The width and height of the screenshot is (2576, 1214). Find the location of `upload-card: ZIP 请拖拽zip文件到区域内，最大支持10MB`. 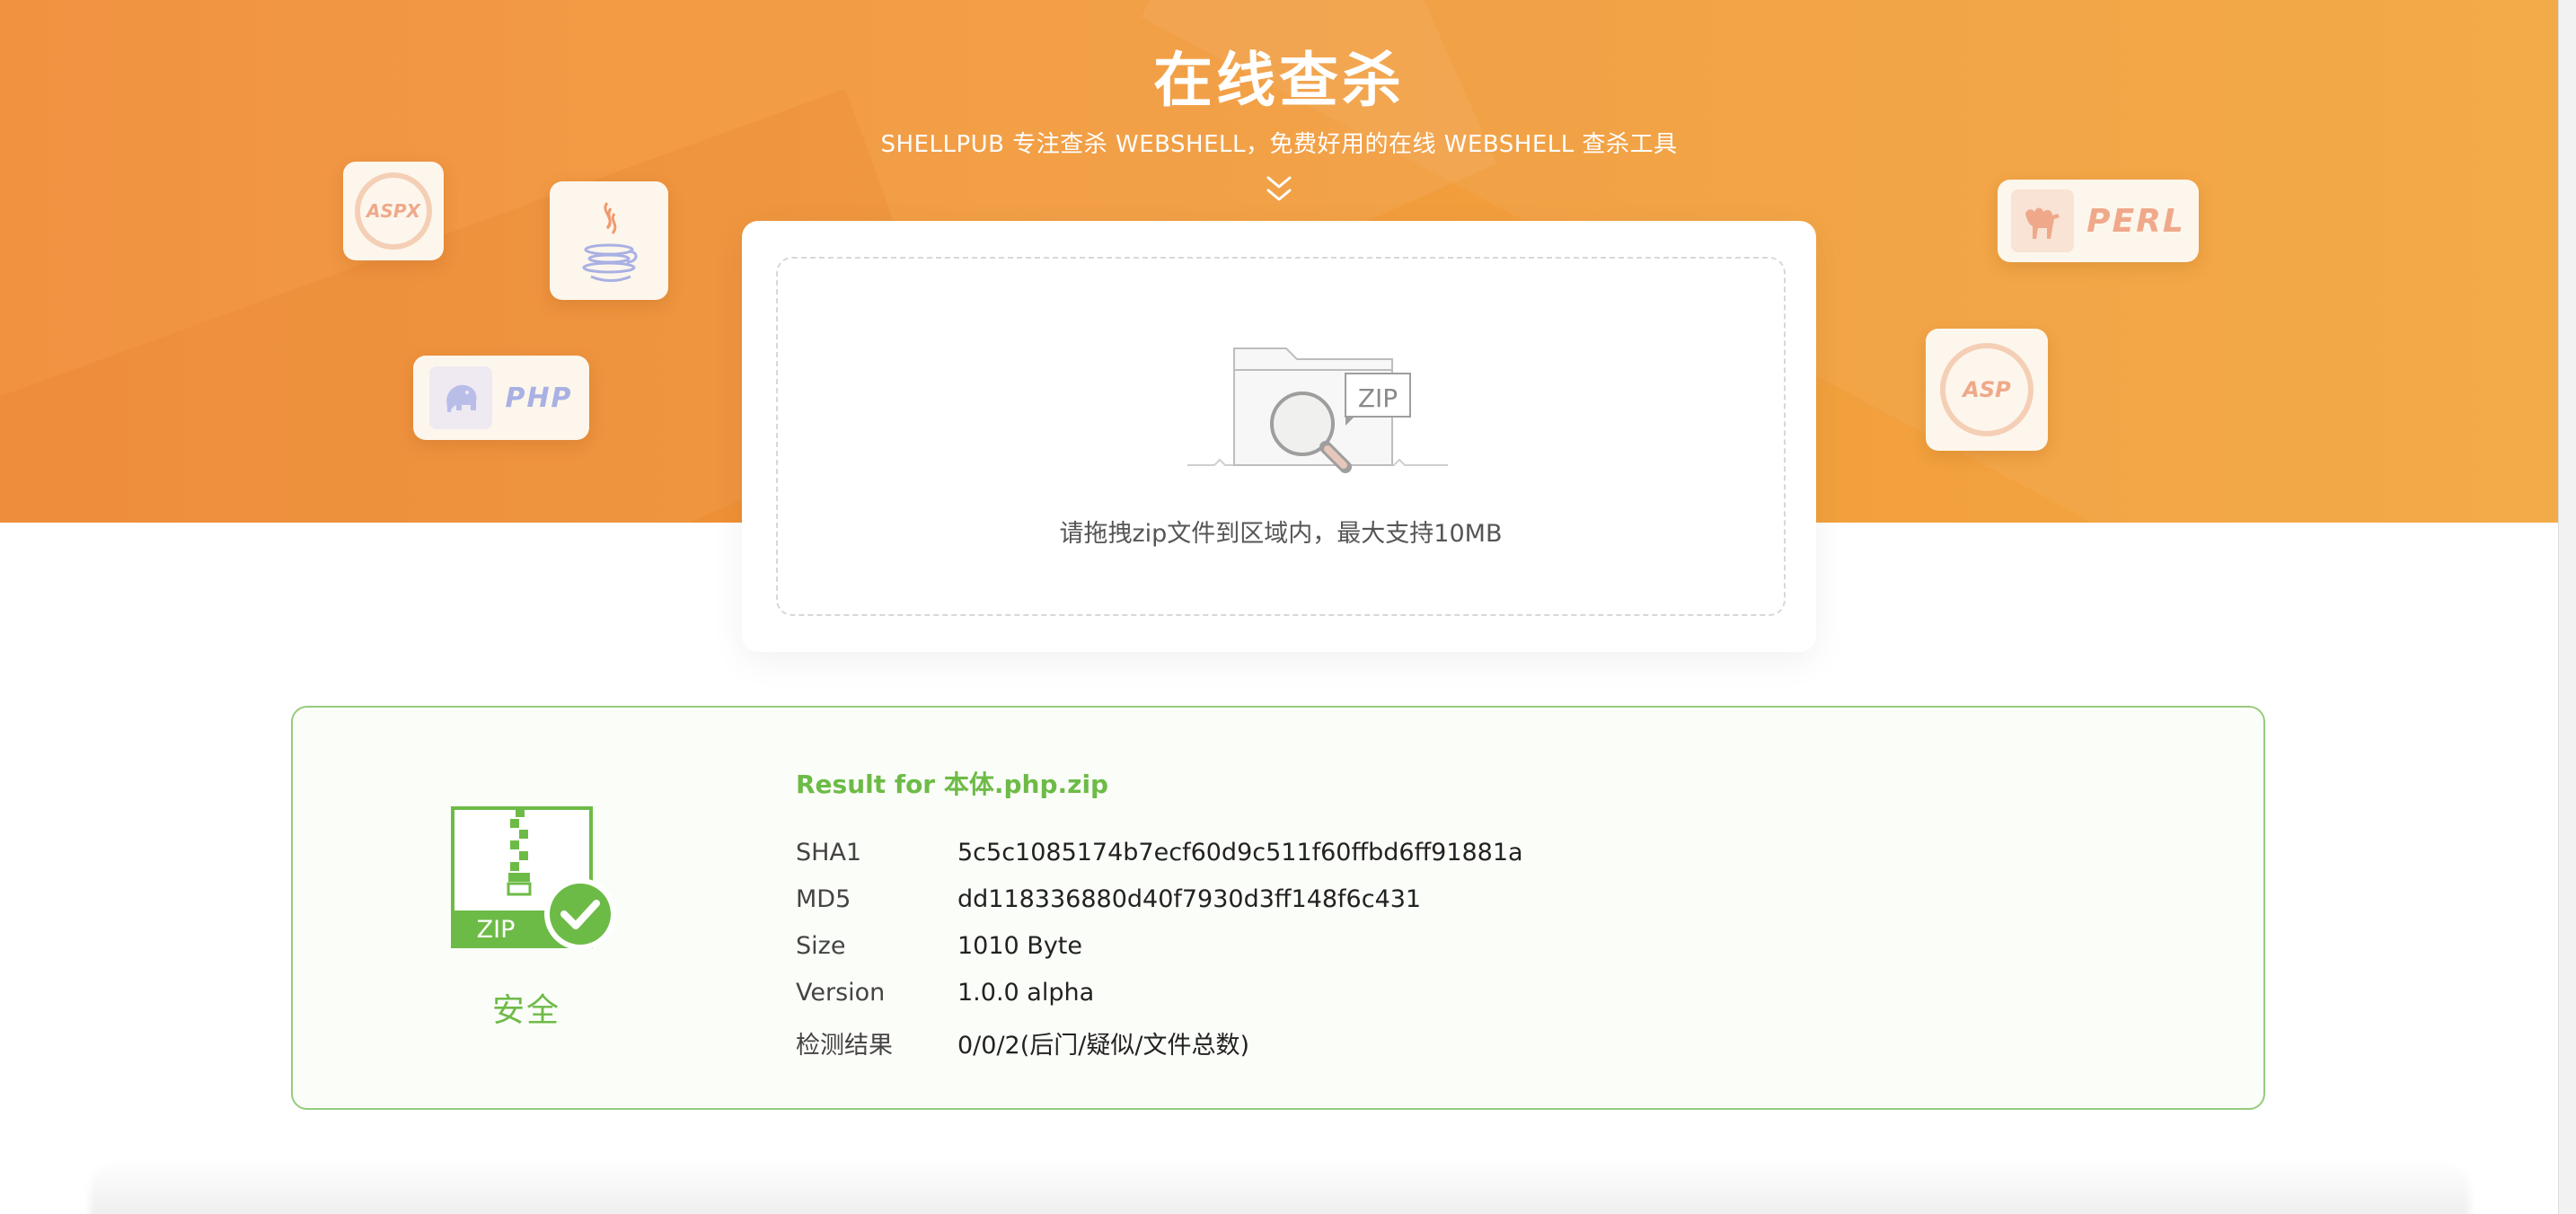

upload-card: ZIP 请拖拽zip文件到区域内，最大支持10MB is located at coordinates (1279, 436).